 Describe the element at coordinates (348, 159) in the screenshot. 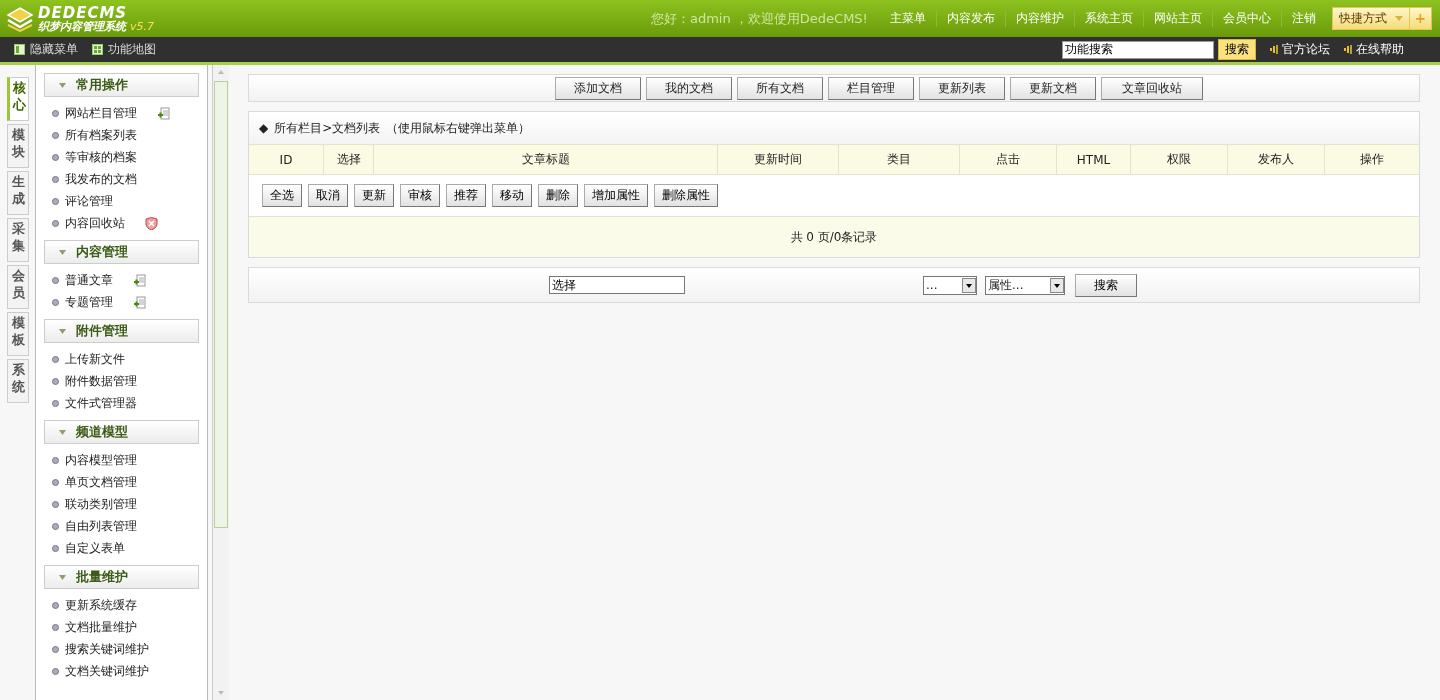

I see `column-header: 选择` at that location.